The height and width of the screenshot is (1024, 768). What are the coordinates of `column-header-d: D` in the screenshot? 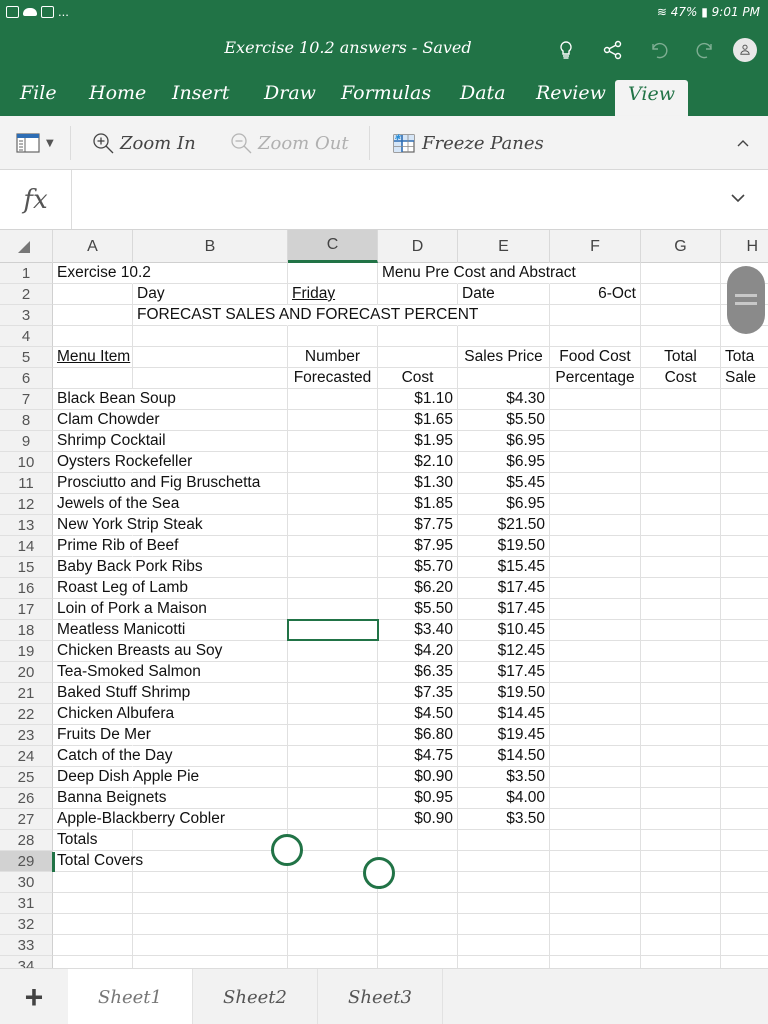 It's located at (418, 246).